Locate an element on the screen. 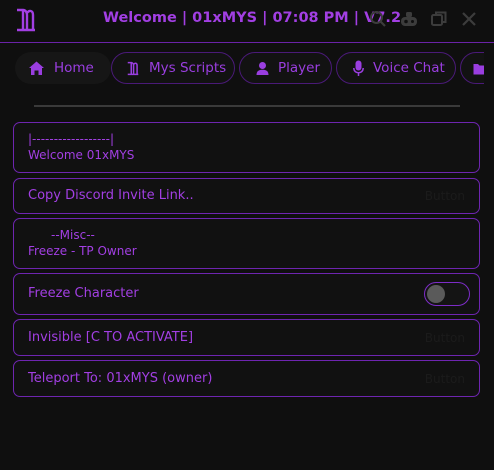  window-title: Welcome | 01xMYS | 07:08 PM | V7.2 is located at coordinates (252, 18).